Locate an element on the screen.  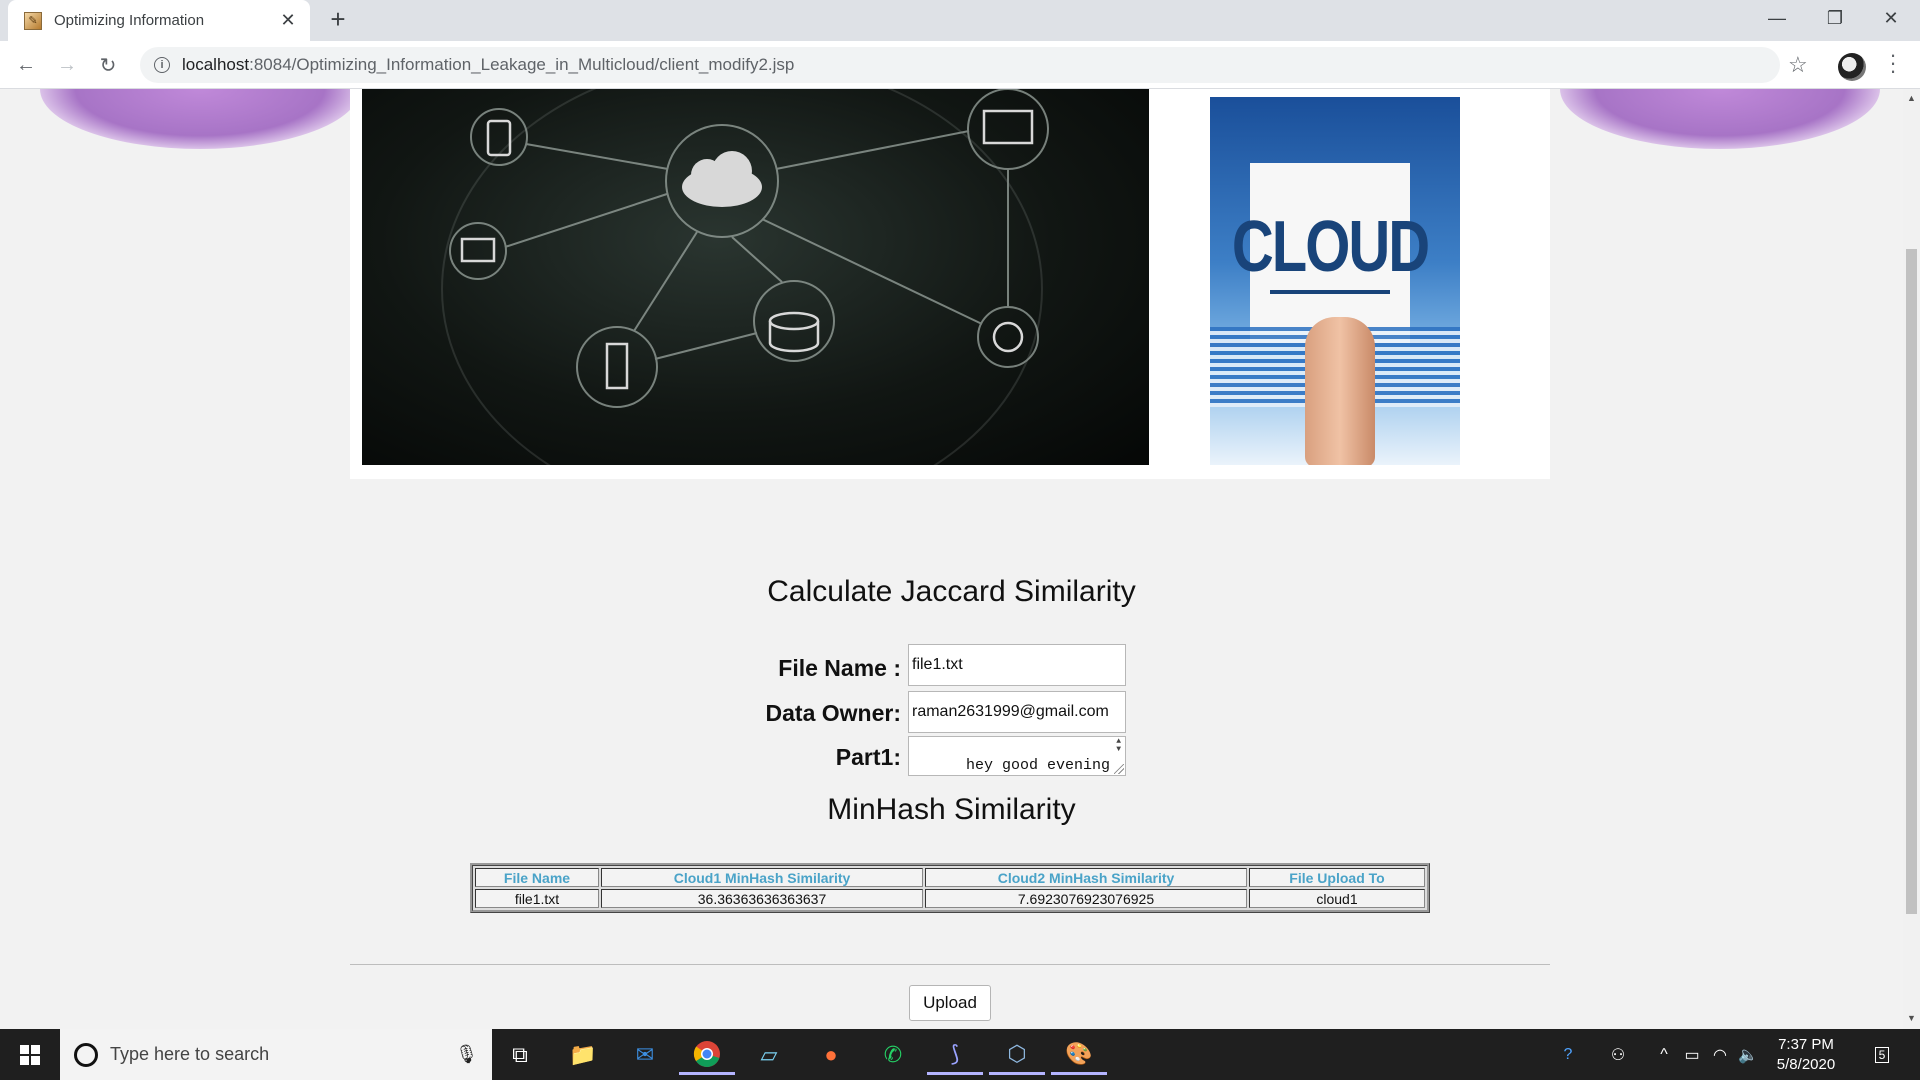
column-header-file-name: File Name is located at coordinates (537, 877).